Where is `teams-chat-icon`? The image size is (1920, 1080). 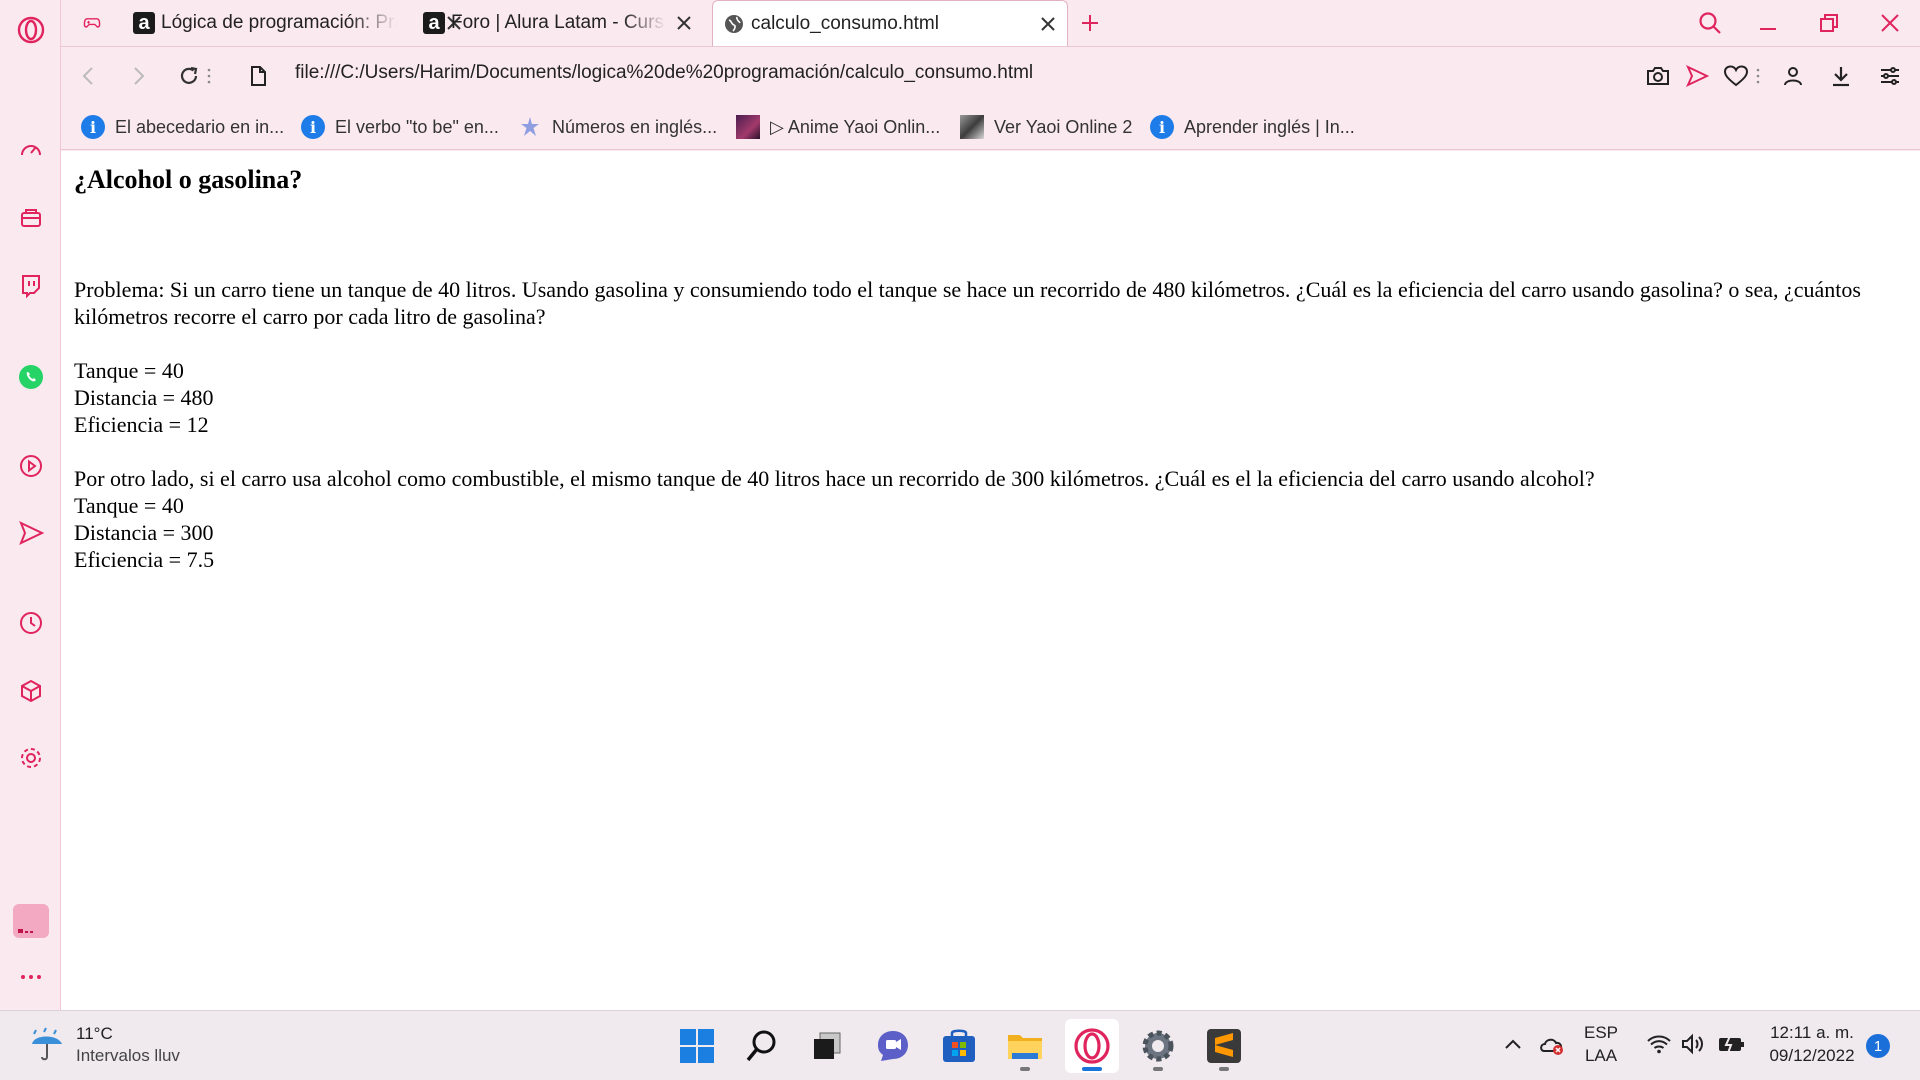 teams-chat-icon is located at coordinates (893, 1046).